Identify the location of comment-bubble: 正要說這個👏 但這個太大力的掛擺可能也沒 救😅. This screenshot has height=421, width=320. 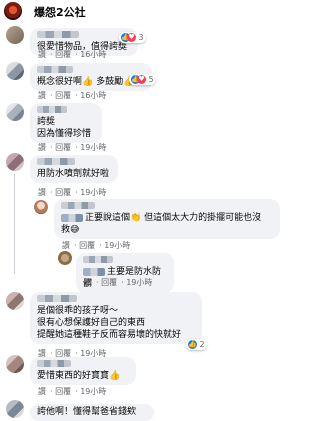
(167, 219).